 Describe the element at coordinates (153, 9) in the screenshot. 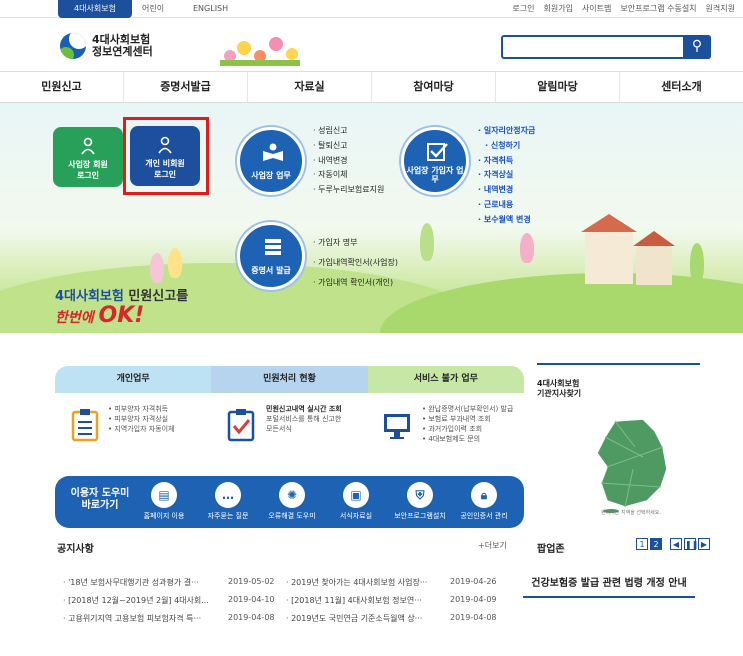

I see `link-kids: 어린이` at that location.